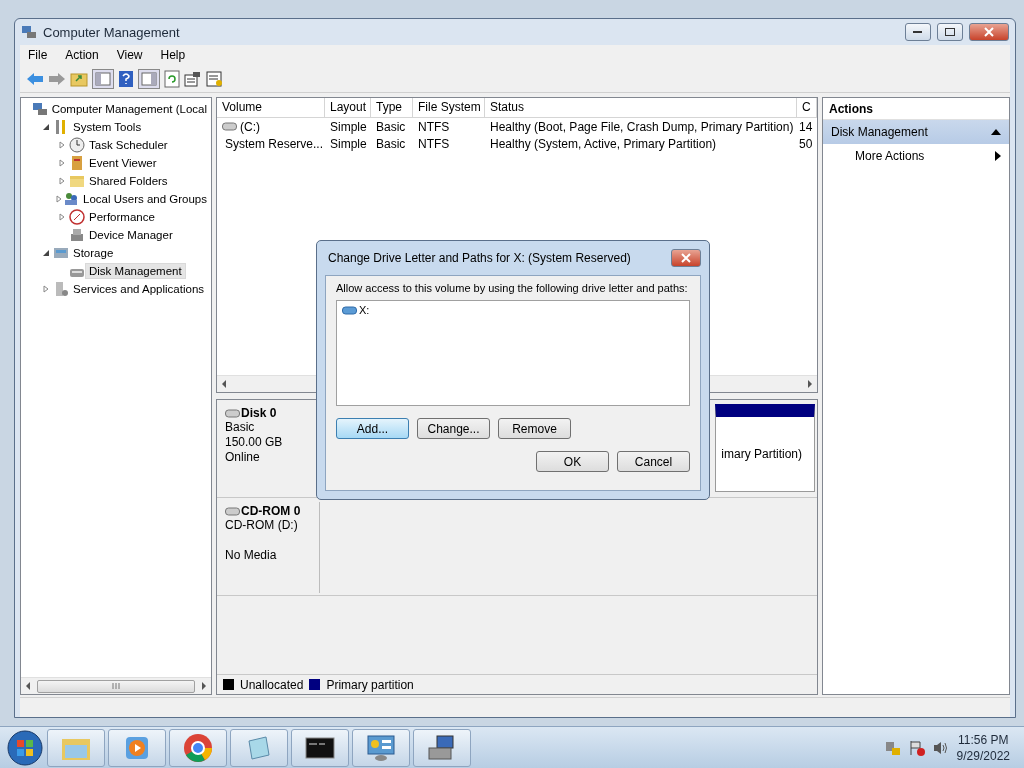 This screenshot has width=1024, height=768. What do you see at coordinates (262, 525) in the screenshot?
I see `disk-type: CD-ROM (D:)` at bounding box center [262, 525].